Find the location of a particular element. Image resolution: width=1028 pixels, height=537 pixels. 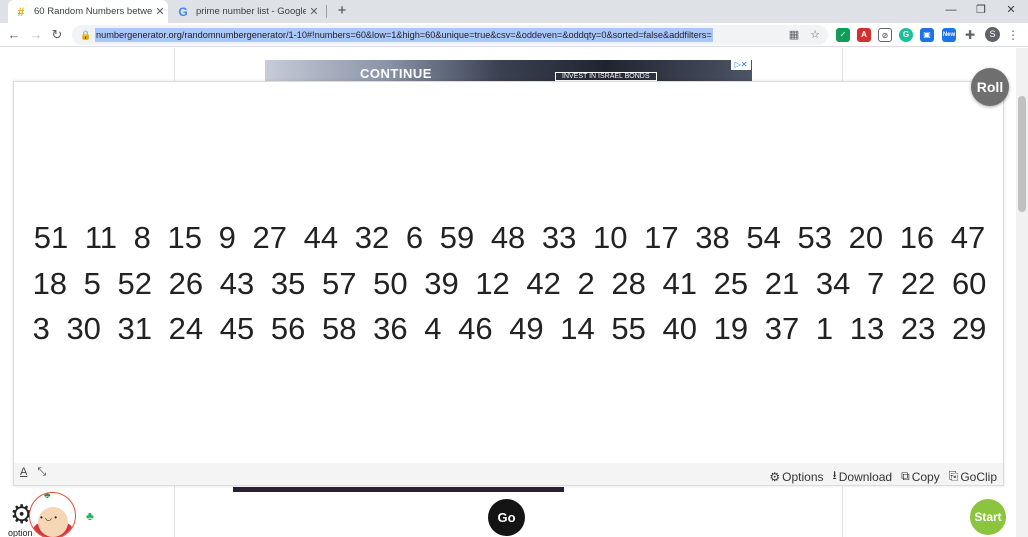

goclip-button: ⎘ GoClip is located at coordinates (973, 476).